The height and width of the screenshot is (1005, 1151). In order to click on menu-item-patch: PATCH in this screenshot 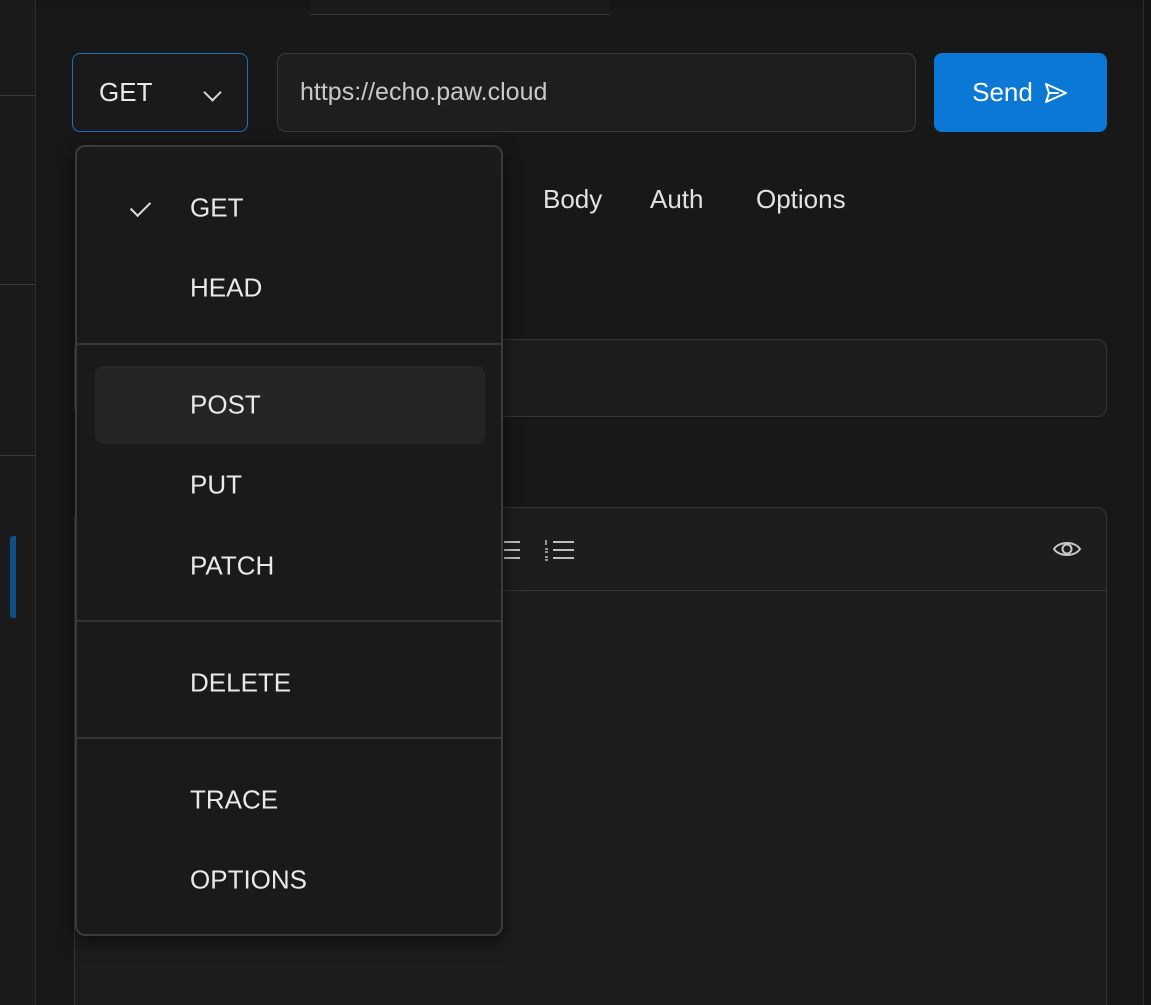, I will do `click(290, 566)`.